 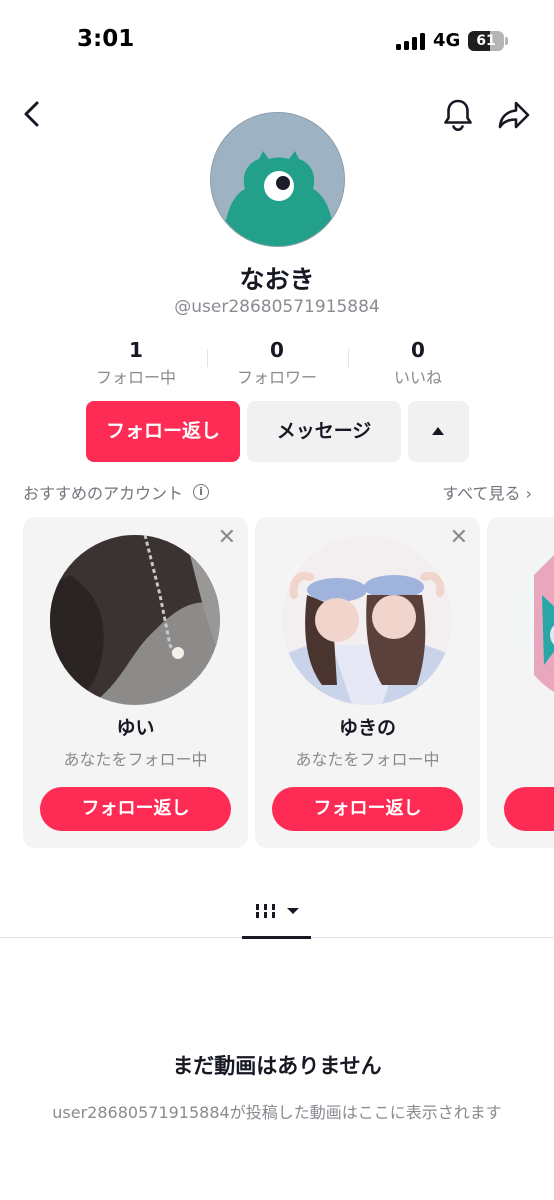 I want to click on video-grid-icon, so click(x=277, y=911).